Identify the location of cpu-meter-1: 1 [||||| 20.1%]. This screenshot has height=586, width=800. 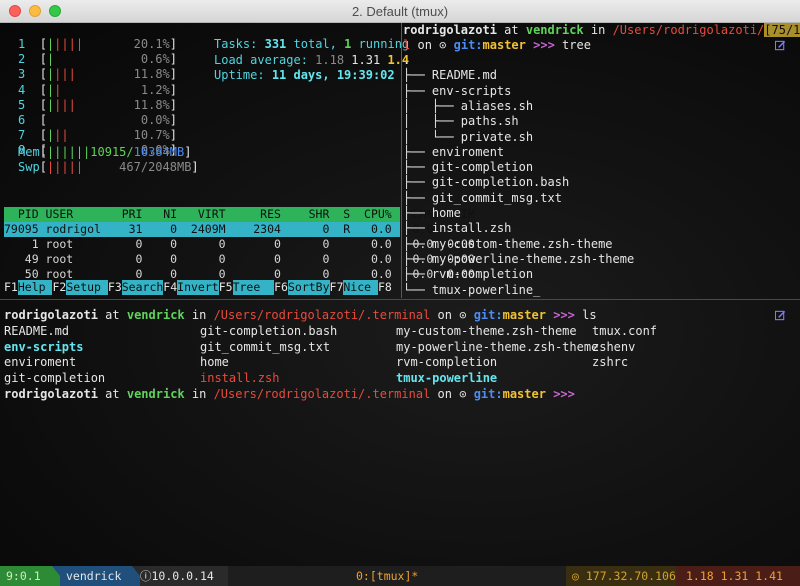
(97, 44).